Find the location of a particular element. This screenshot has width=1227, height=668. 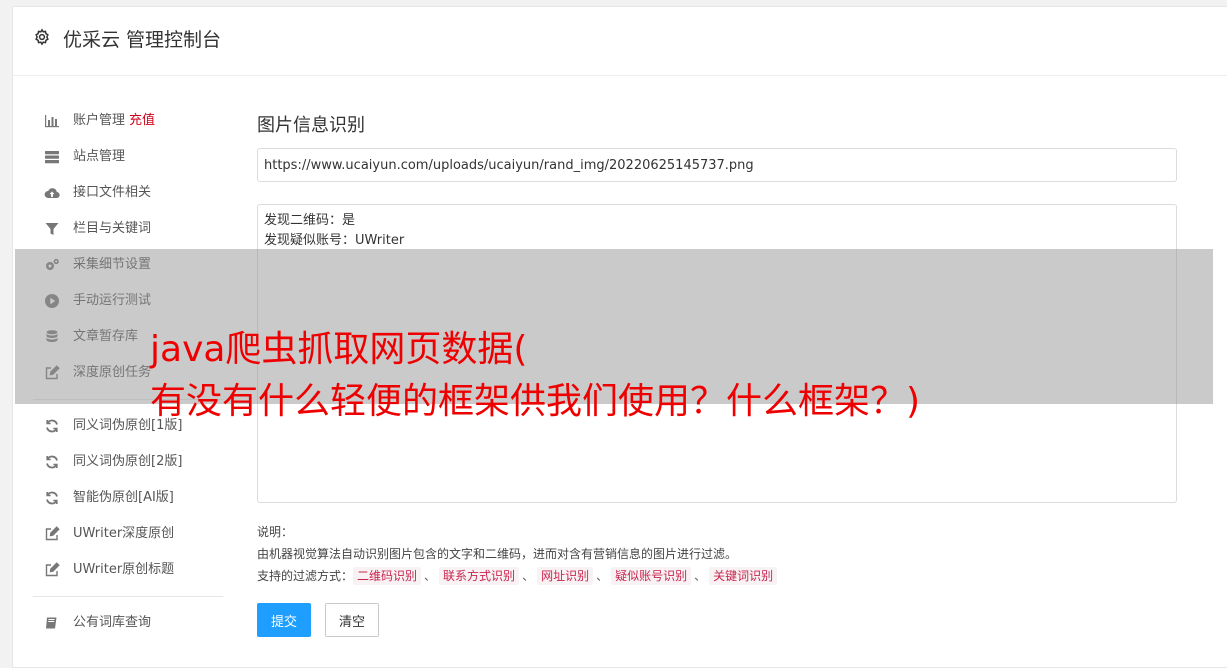

sidebar-item-label: UWriter深度原创 is located at coordinates (124, 533).